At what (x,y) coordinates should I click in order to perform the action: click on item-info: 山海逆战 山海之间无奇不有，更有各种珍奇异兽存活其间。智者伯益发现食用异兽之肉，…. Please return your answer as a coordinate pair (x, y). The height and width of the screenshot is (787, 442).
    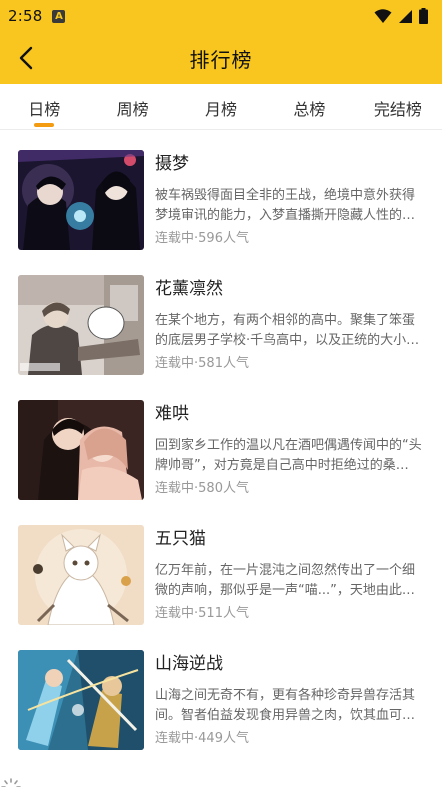
    Looking at the image, I should click on (289, 712).